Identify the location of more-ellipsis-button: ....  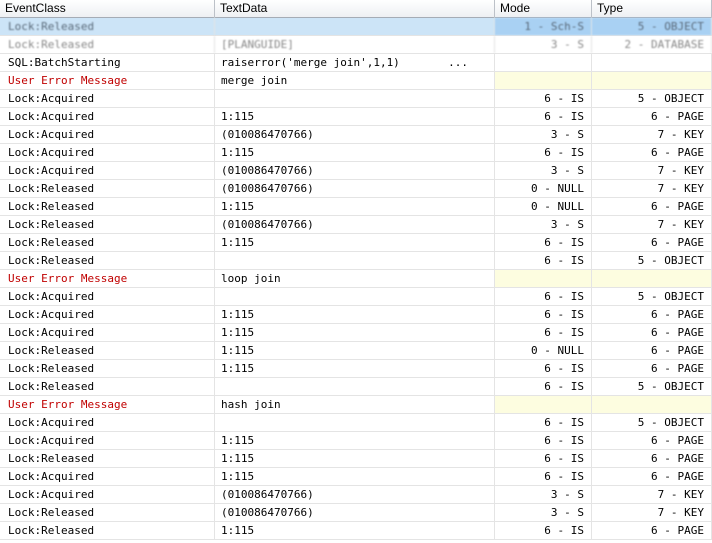
(458, 62).